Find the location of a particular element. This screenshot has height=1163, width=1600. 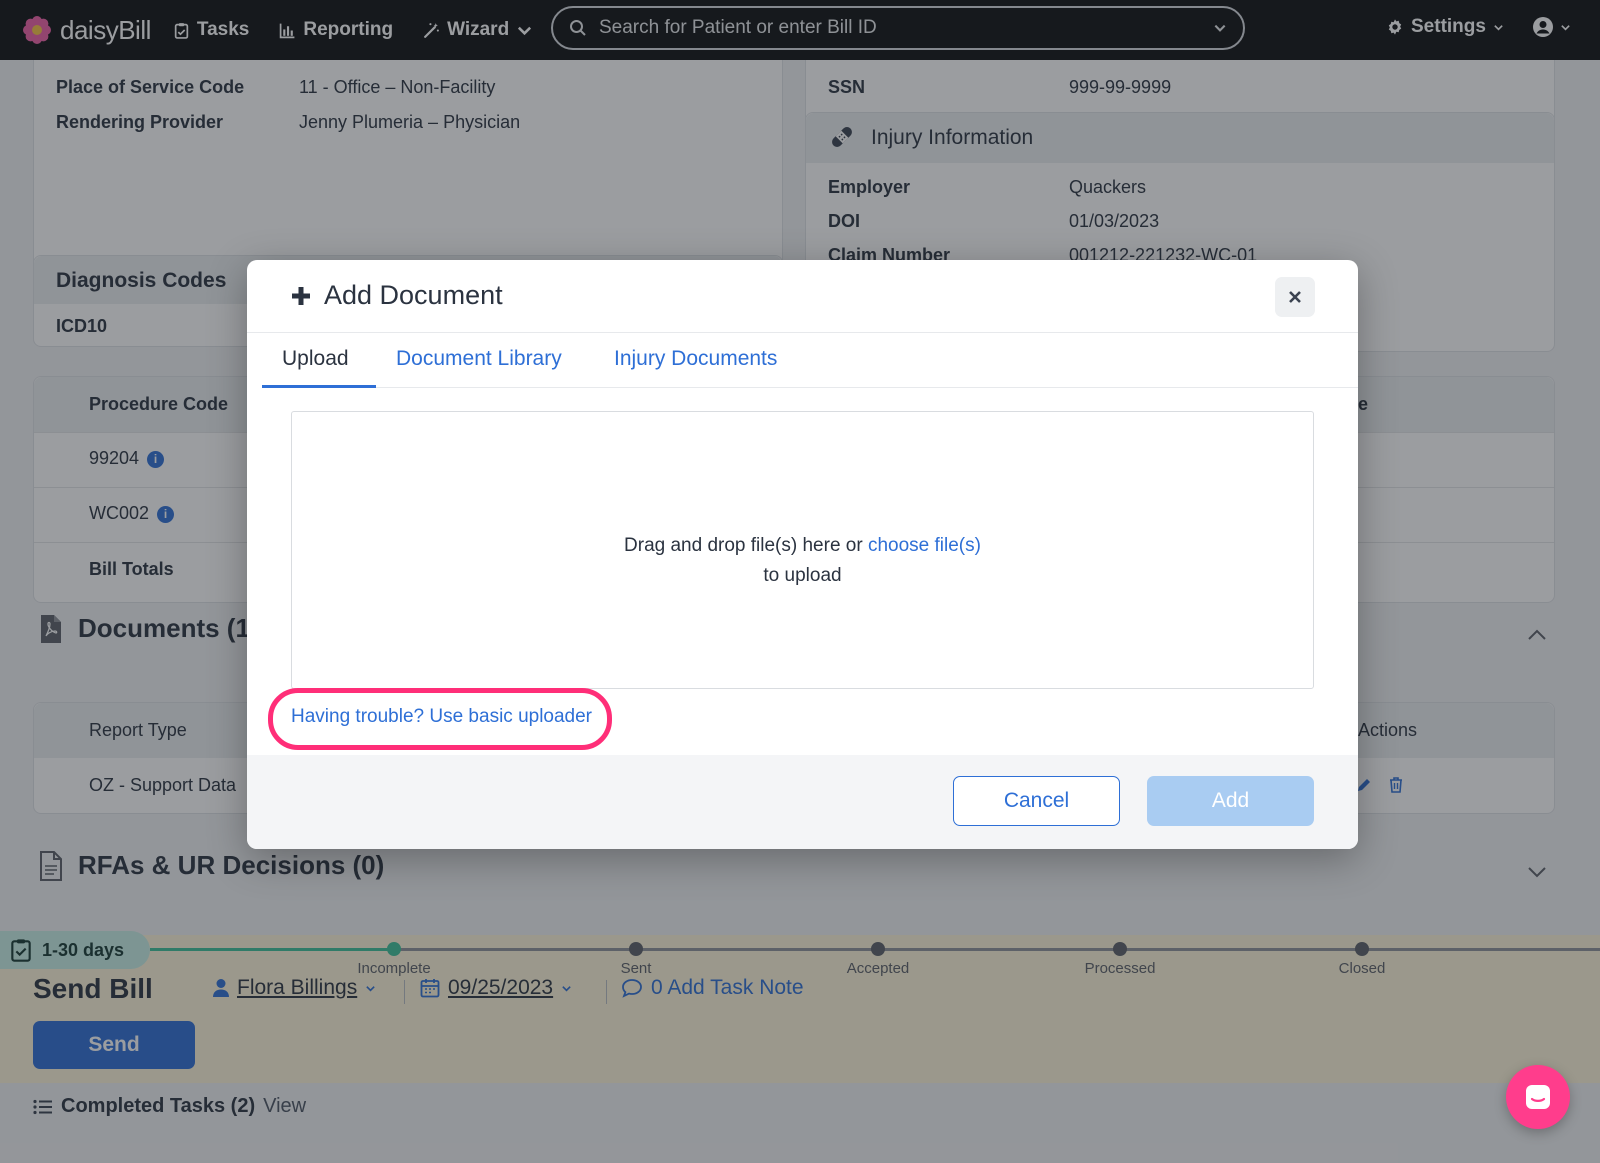

chat-launcher-button is located at coordinates (1538, 1097).